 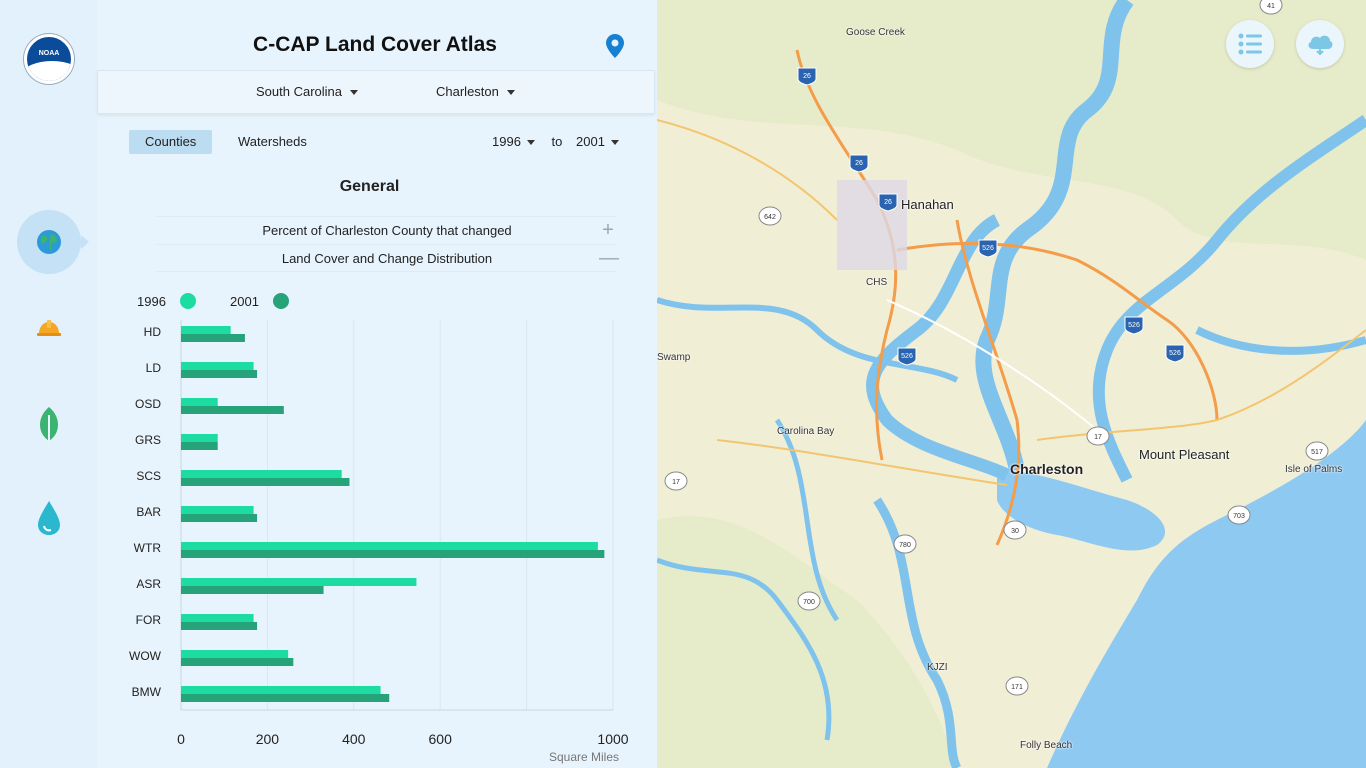 I want to click on bar-1996-LD, so click(x=217, y=366).